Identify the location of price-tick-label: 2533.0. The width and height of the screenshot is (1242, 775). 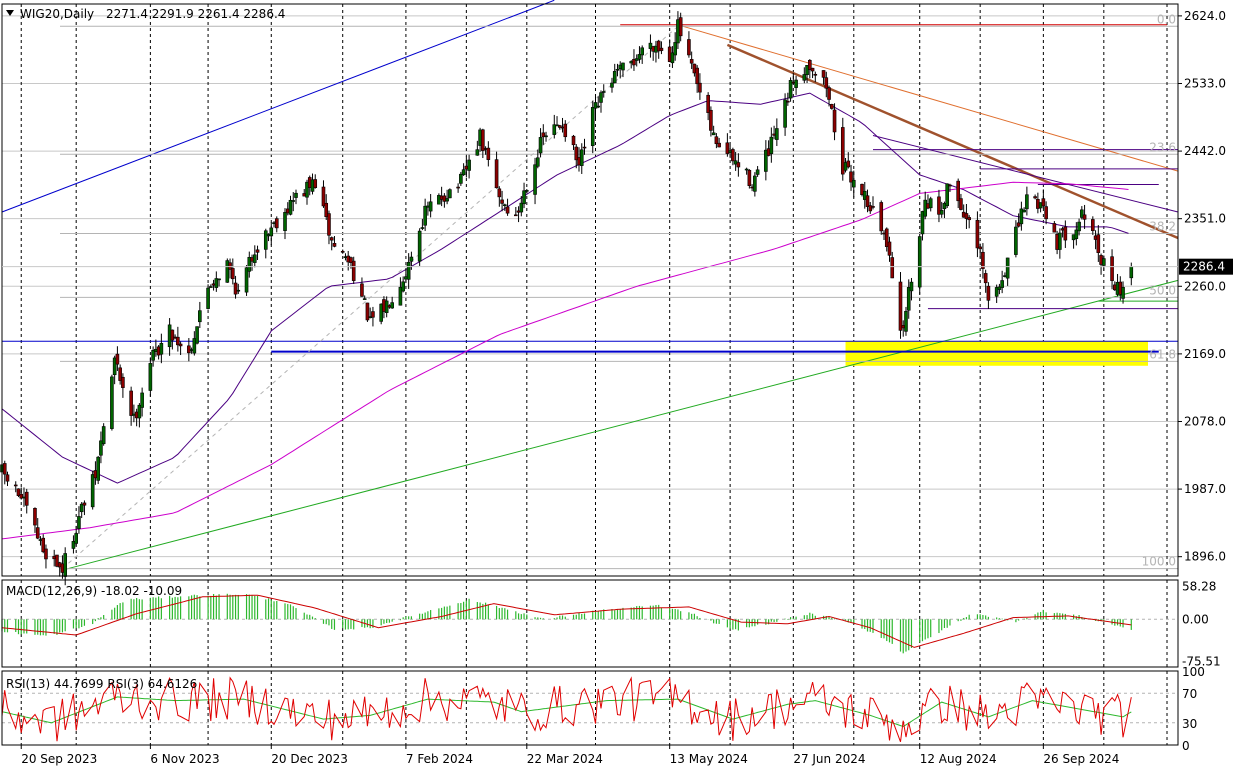
(1205, 83).